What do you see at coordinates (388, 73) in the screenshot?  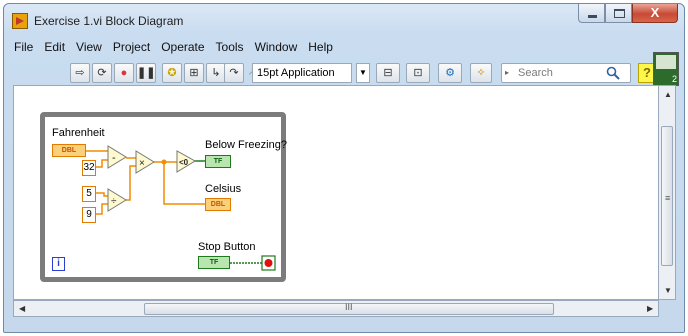 I see `align-objects-icon: ⊟` at bounding box center [388, 73].